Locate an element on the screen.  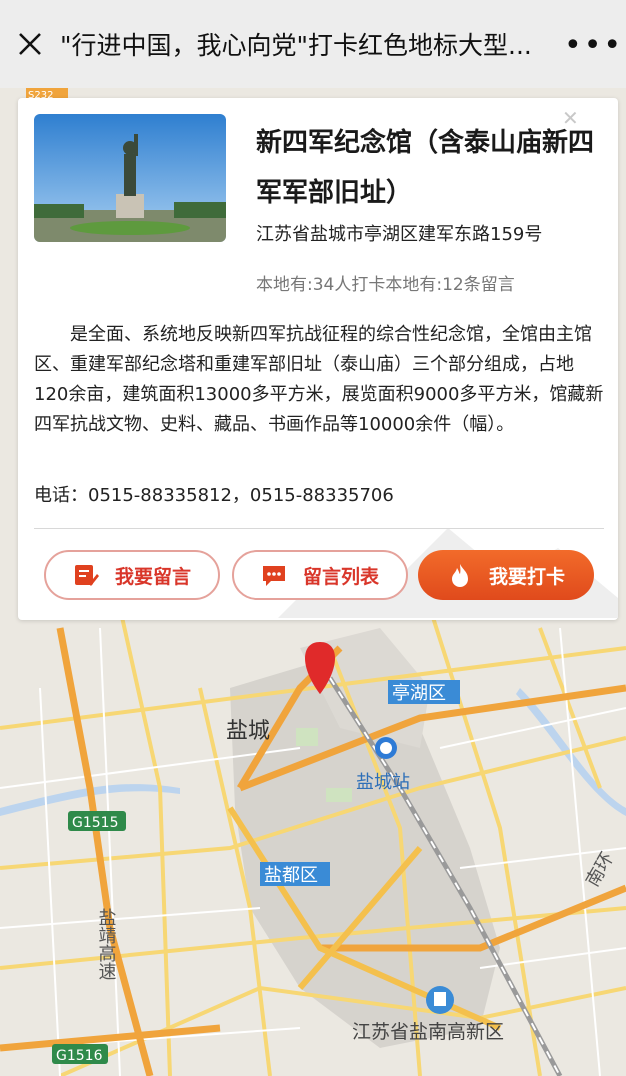
comment-list-label: 留言列表 is located at coordinates (340, 576).